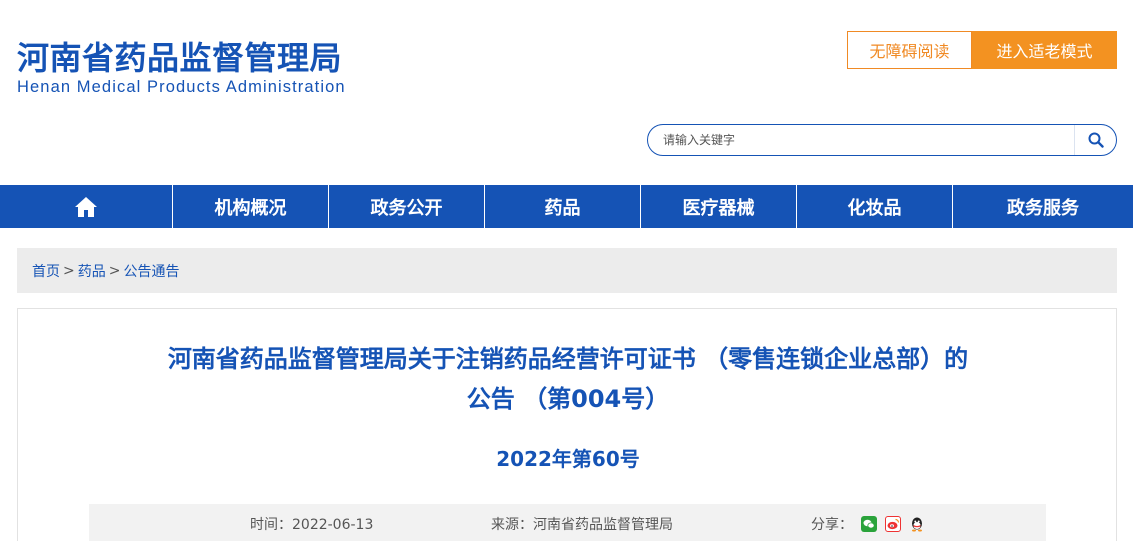 Image resolution: width=1133 pixels, height=541 pixels. Describe the element at coordinates (567, 270) in the screenshot. I see `breadcrumb: 首页 > 药品 > 公告通告` at that location.